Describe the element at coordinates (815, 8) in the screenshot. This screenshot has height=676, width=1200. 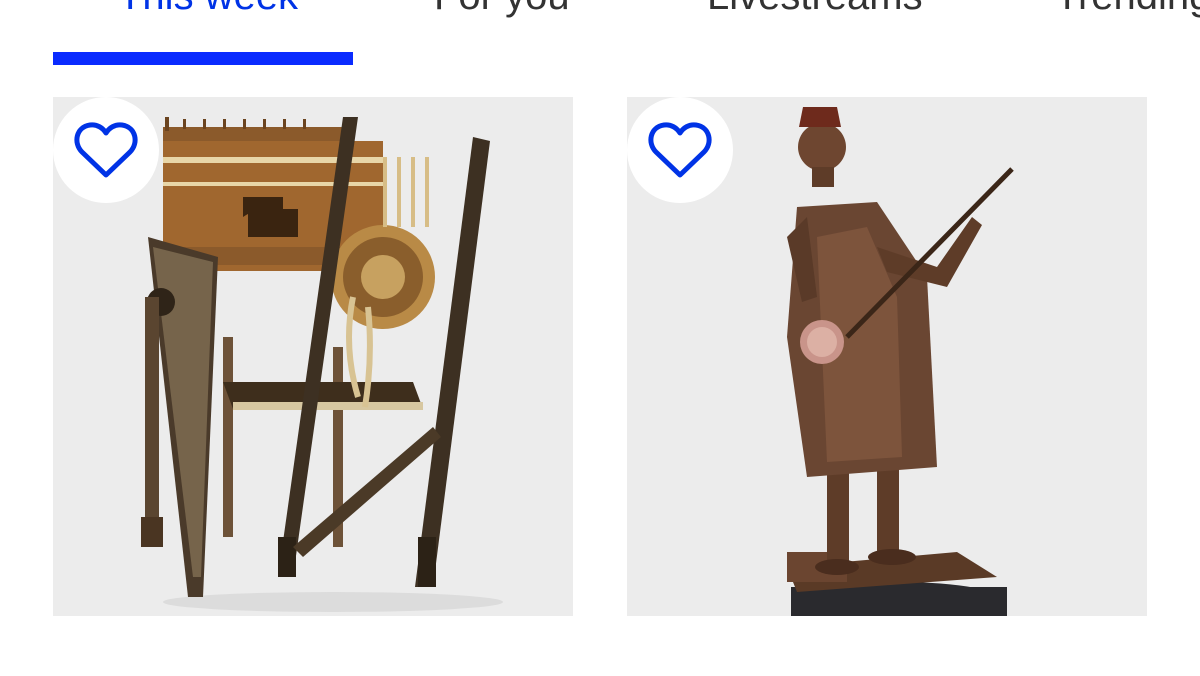
I see `tab-livestreams: Livestreams` at that location.